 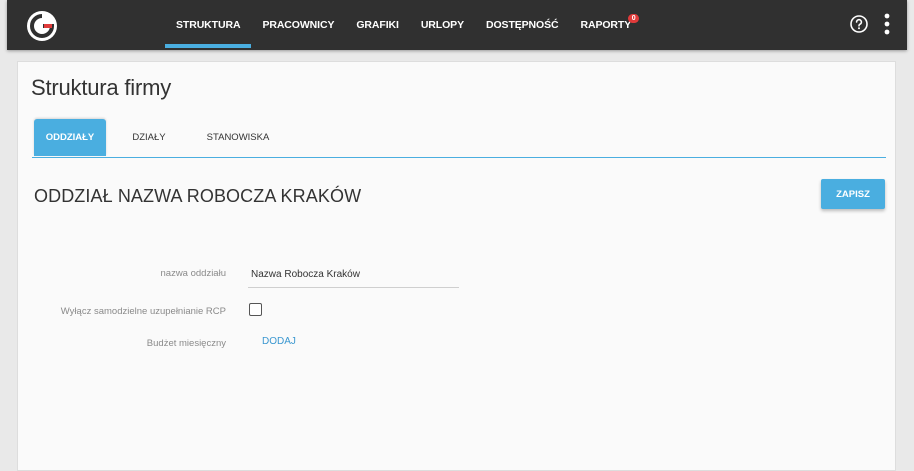 What do you see at coordinates (853, 194) in the screenshot?
I see `save-button: ZAPISZ` at bounding box center [853, 194].